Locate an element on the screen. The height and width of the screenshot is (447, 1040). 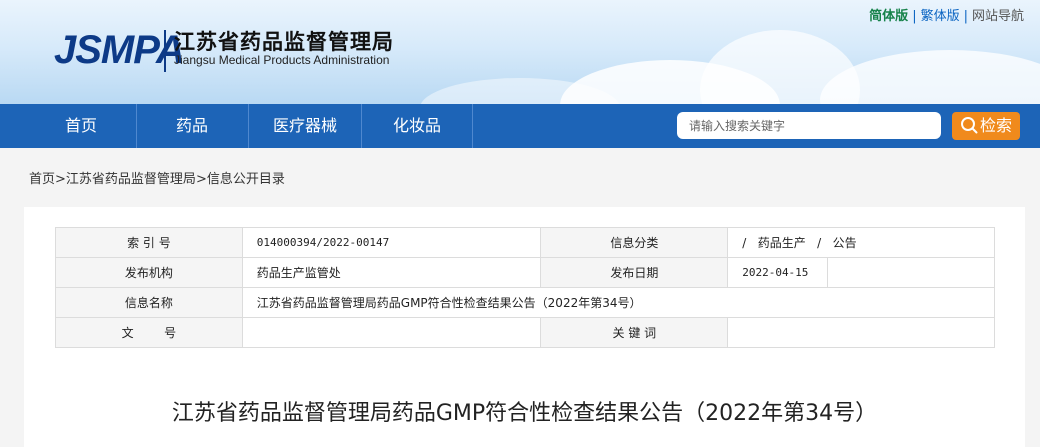
category-label: 信息分类 is located at coordinates (634, 242).